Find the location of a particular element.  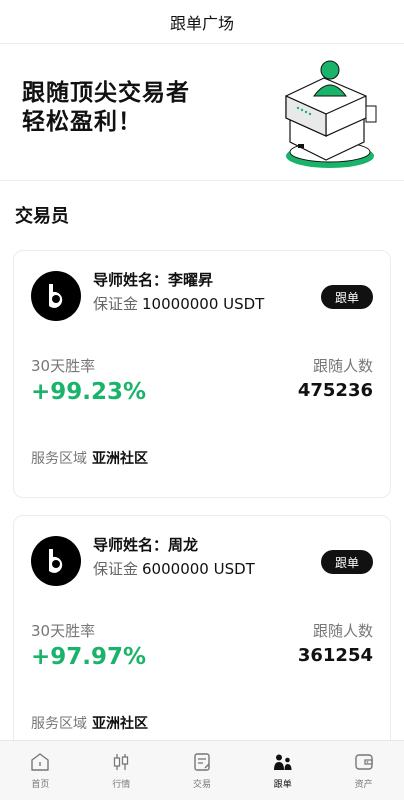

wallet-icon is located at coordinates (363, 762).